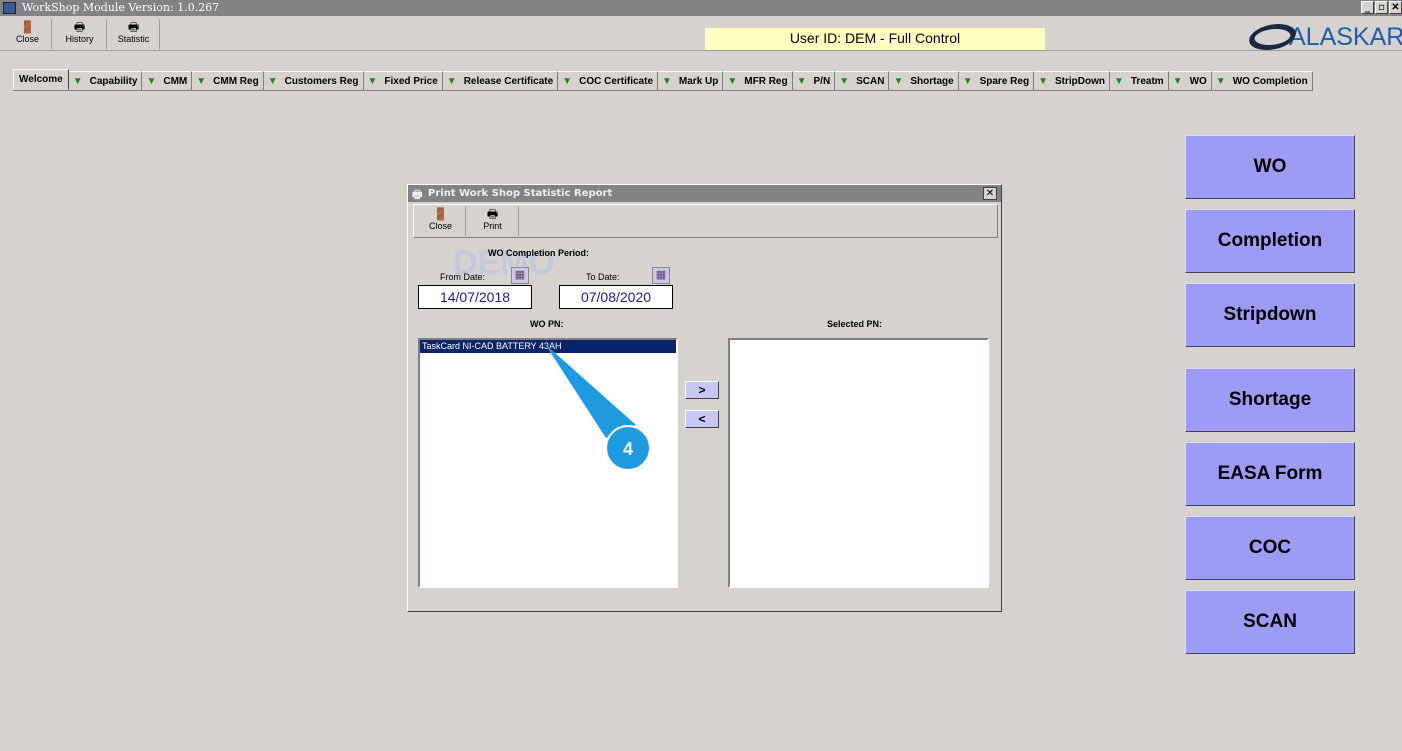 This screenshot has height=751, width=1402. I want to click on side-button-shortage: Shortage, so click(1270, 400).